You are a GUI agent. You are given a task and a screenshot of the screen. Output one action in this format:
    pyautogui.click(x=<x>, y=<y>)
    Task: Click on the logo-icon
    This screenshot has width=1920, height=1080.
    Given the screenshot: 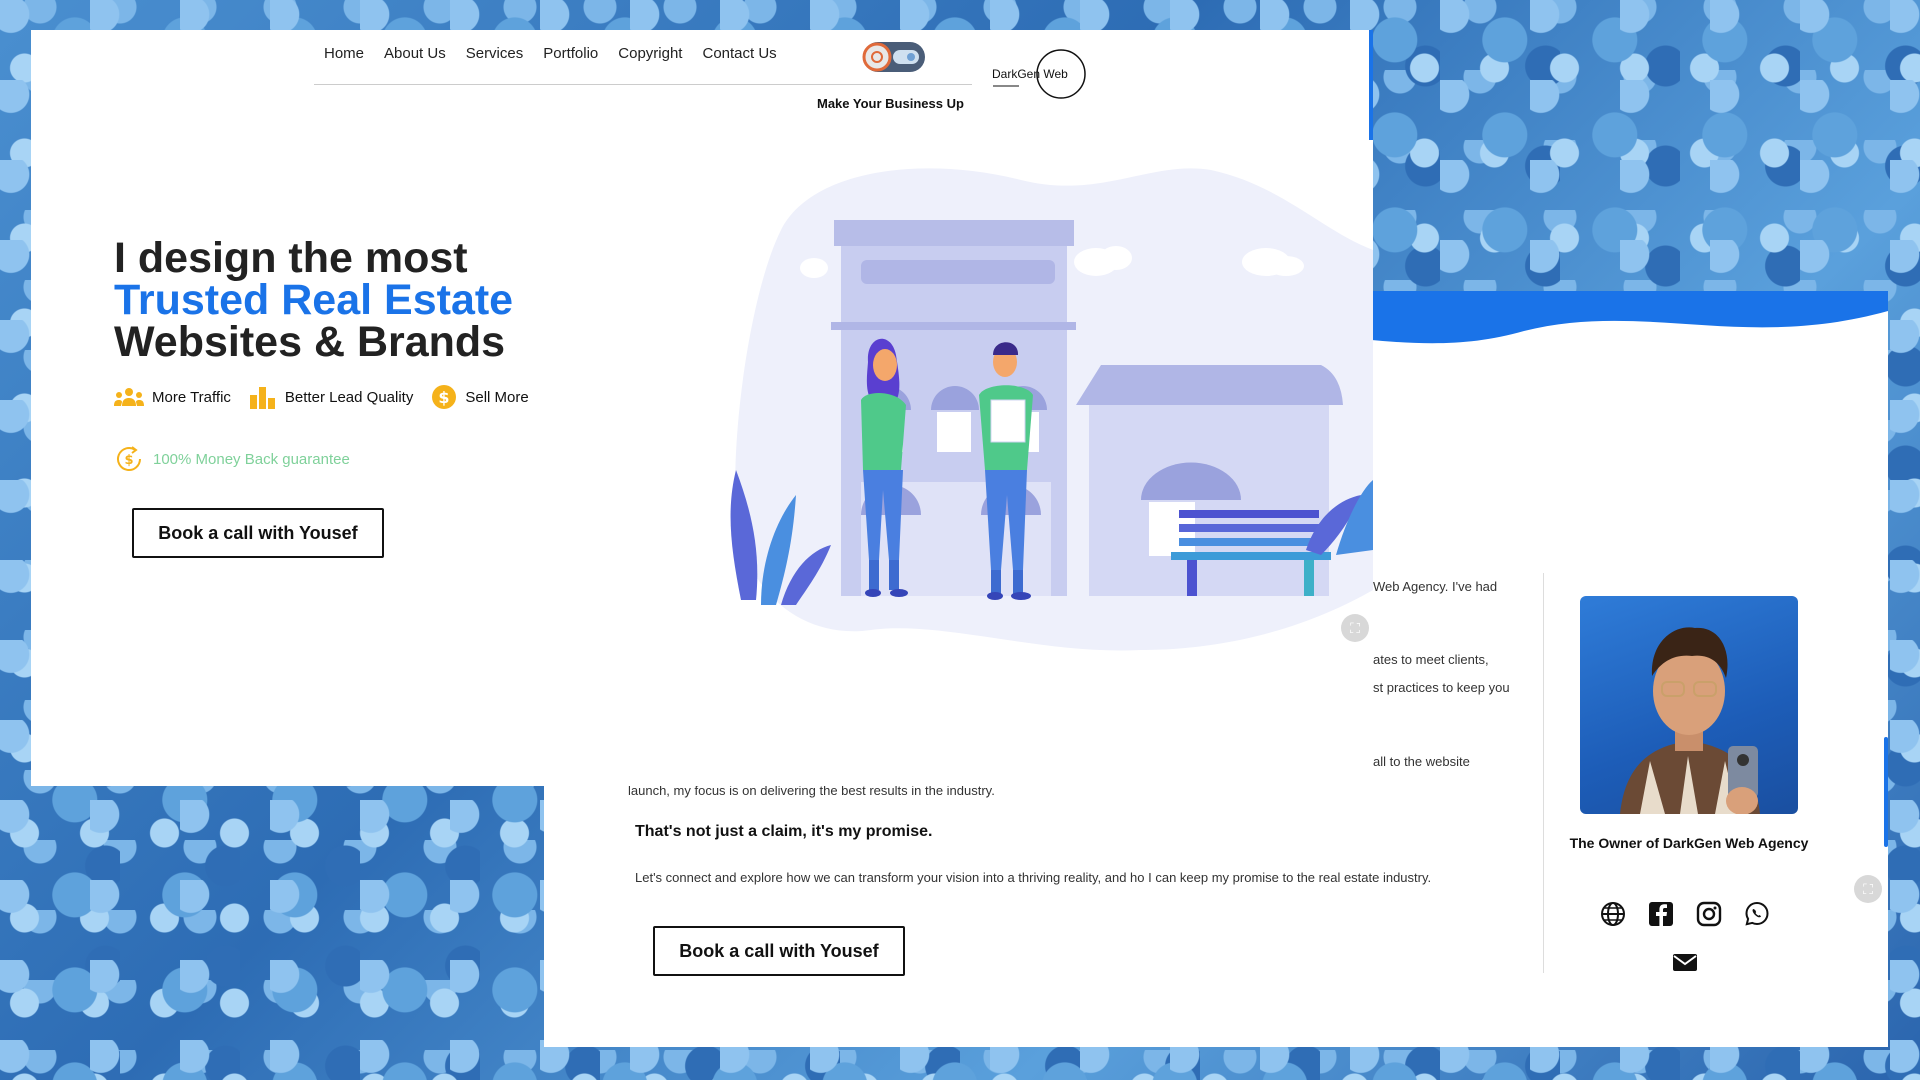 What is the action you would take?
    pyautogui.click(x=894, y=56)
    